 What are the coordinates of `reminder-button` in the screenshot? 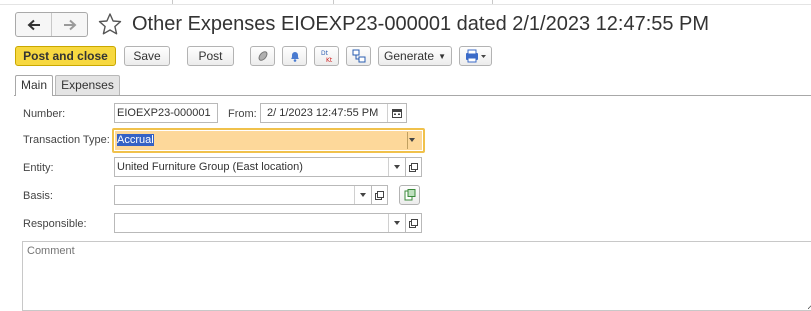 It's located at (294, 56).